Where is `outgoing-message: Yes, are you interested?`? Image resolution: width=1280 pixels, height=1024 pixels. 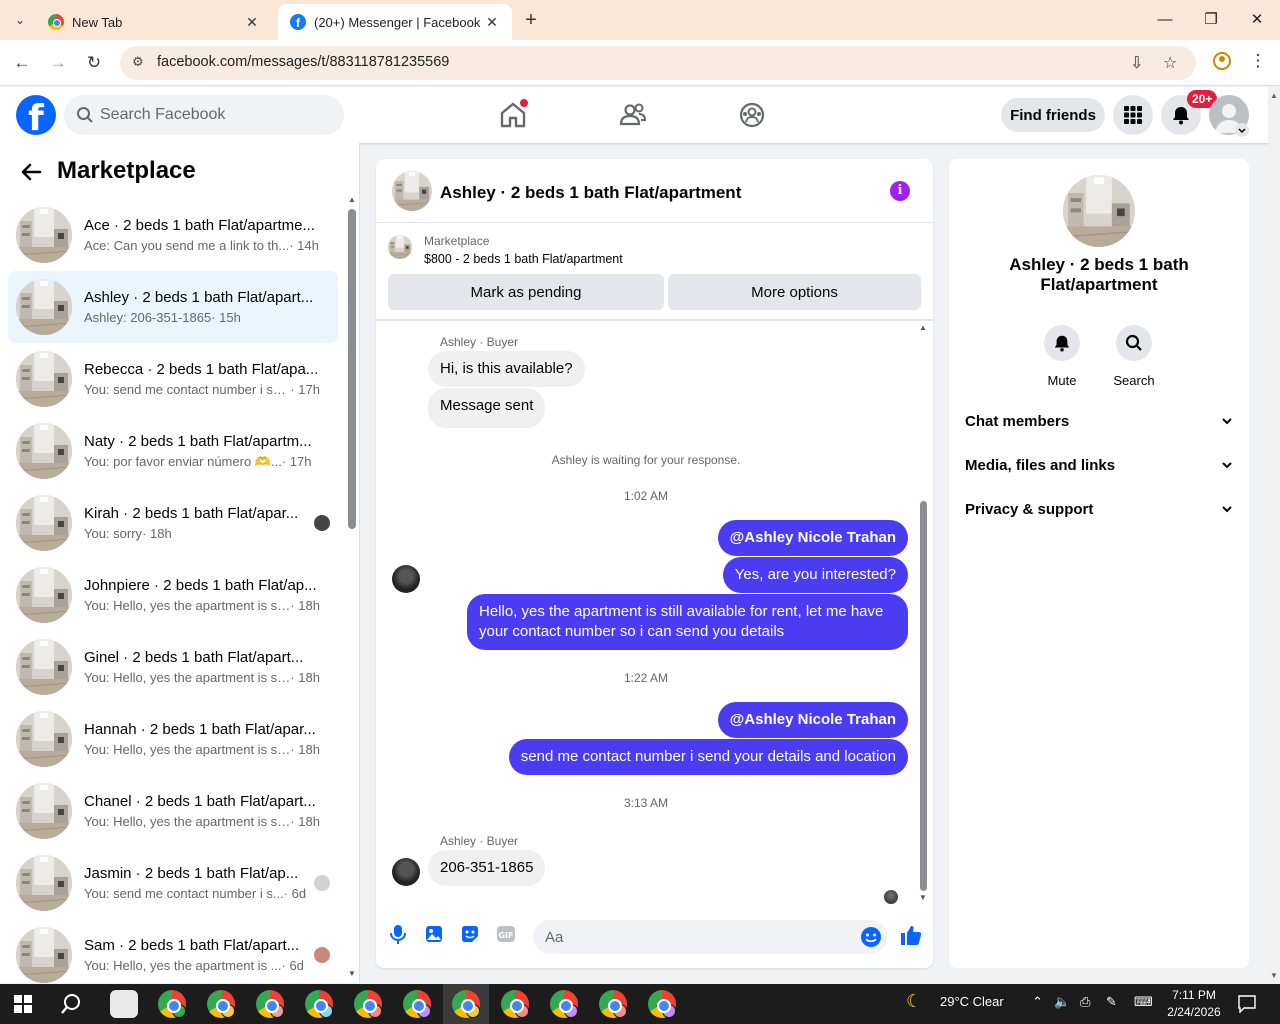 outgoing-message: Yes, are you interested? is located at coordinates (815, 575).